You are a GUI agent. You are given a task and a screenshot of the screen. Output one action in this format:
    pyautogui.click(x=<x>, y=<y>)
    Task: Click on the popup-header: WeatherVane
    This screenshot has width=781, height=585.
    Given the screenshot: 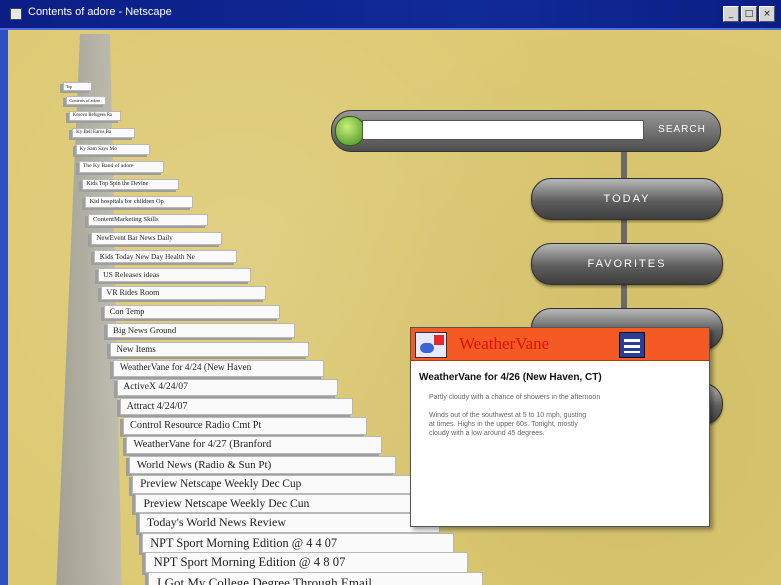 What is the action you would take?
    pyautogui.click(x=560, y=344)
    